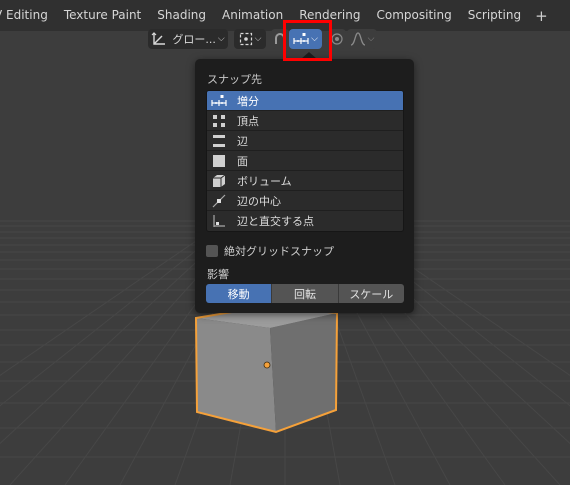 This screenshot has height=485, width=570. What do you see at coordinates (219, 221) in the screenshot?
I see `edge-perpendicular-icon` at bounding box center [219, 221].